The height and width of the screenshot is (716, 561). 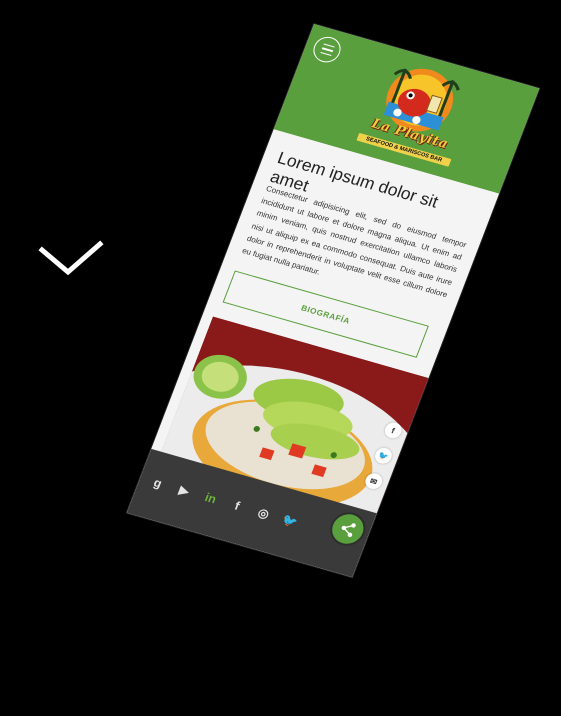 What do you see at coordinates (415, 112) in the screenshot?
I see `restaurant-logo: La Playita SEAFOOD & MARISCOS BAR` at bounding box center [415, 112].